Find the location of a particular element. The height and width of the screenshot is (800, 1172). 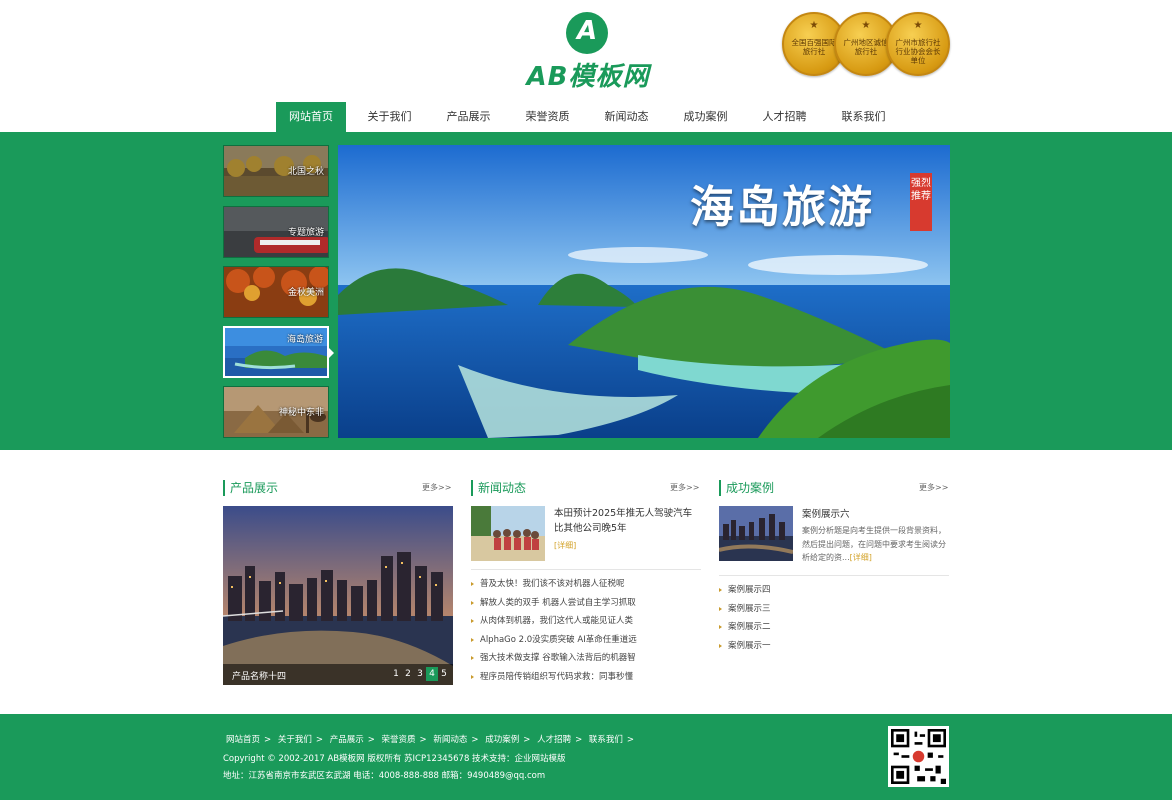

honor-badge-3: ★ 广州市旅行社行业协会会长单位 is located at coordinates (918, 44).